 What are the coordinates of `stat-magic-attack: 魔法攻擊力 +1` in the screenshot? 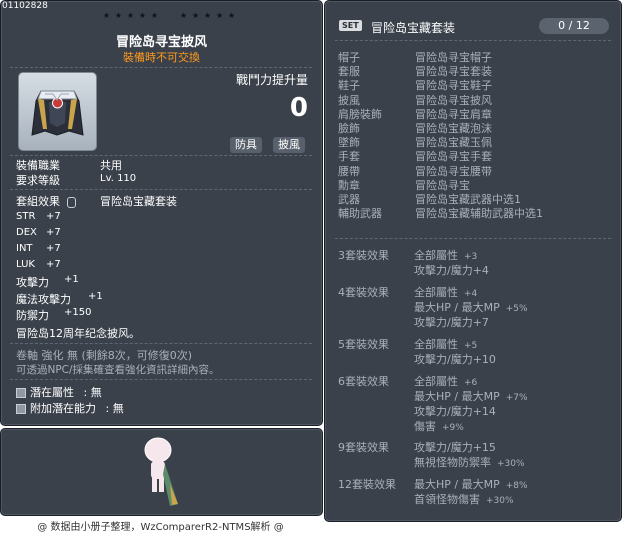 It's located at (59, 298).